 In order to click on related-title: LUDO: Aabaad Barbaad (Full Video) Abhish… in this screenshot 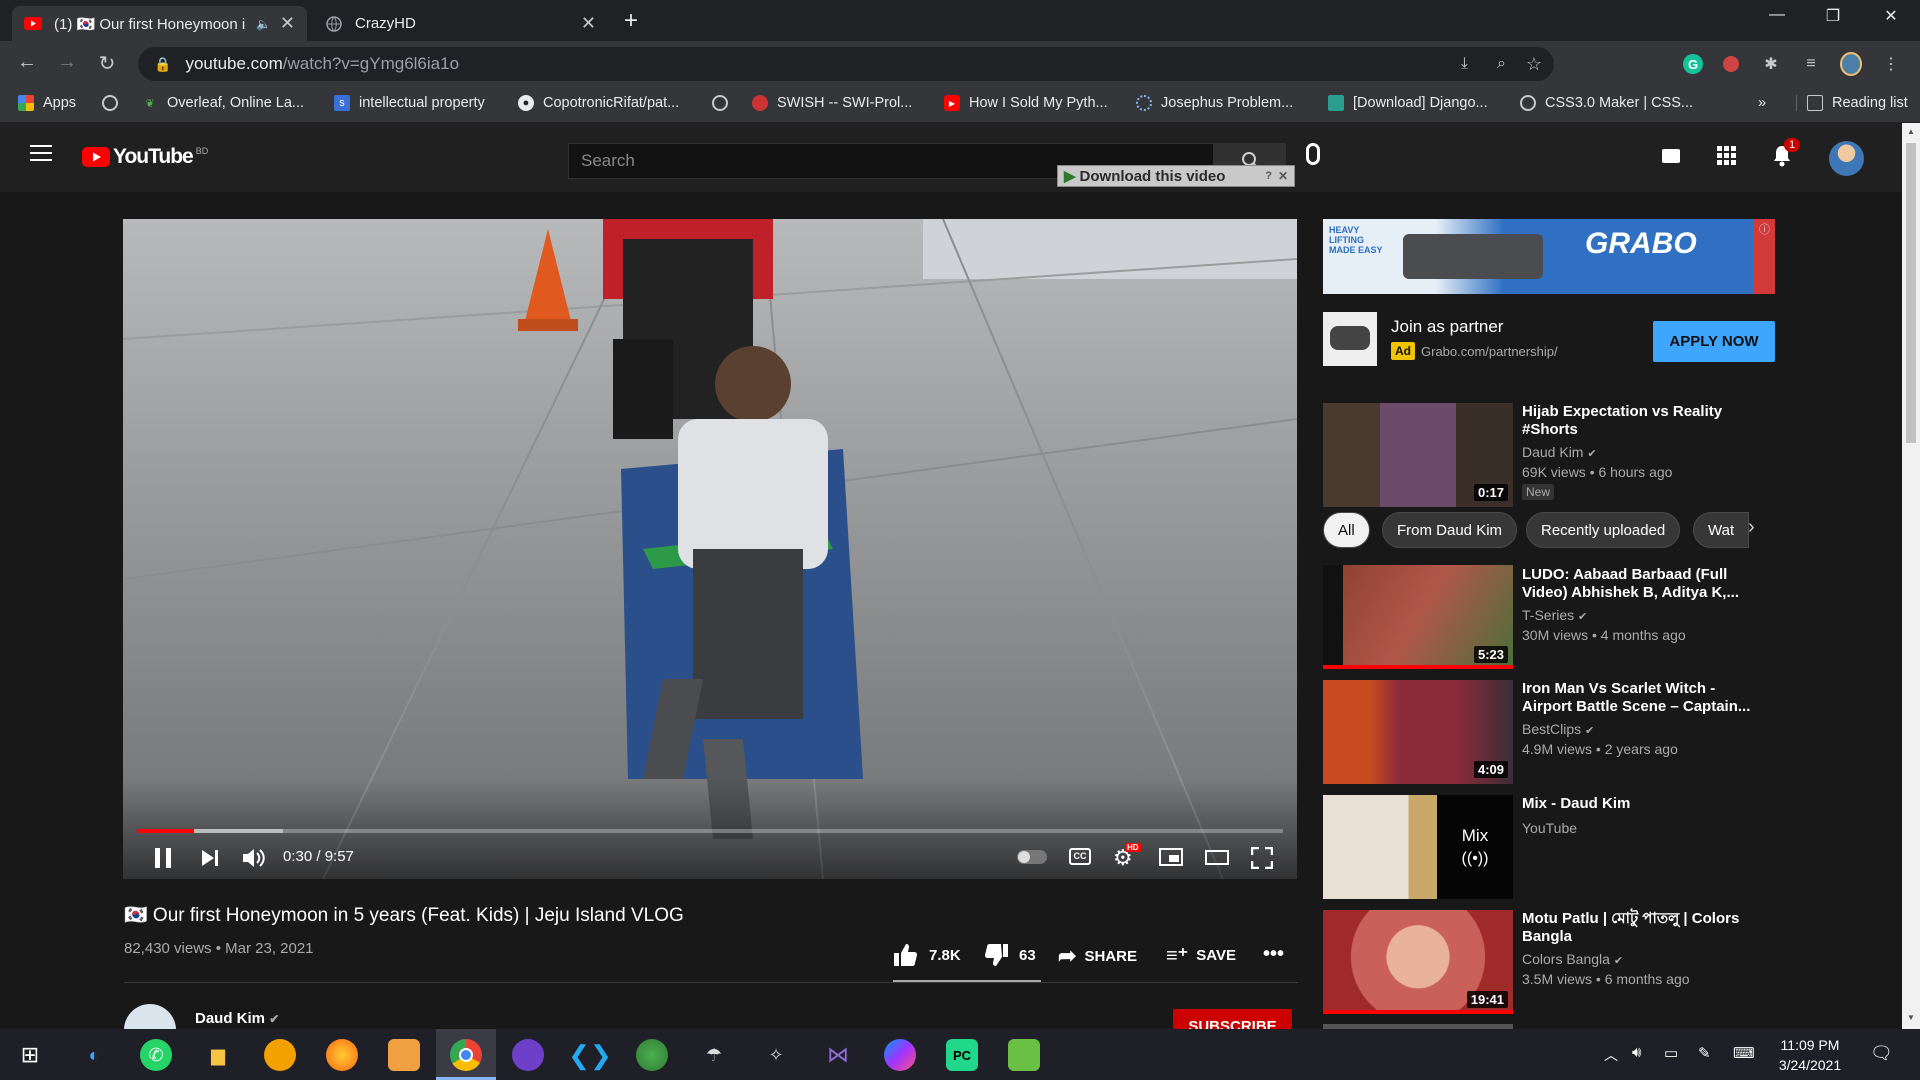, I will do `click(1639, 584)`.